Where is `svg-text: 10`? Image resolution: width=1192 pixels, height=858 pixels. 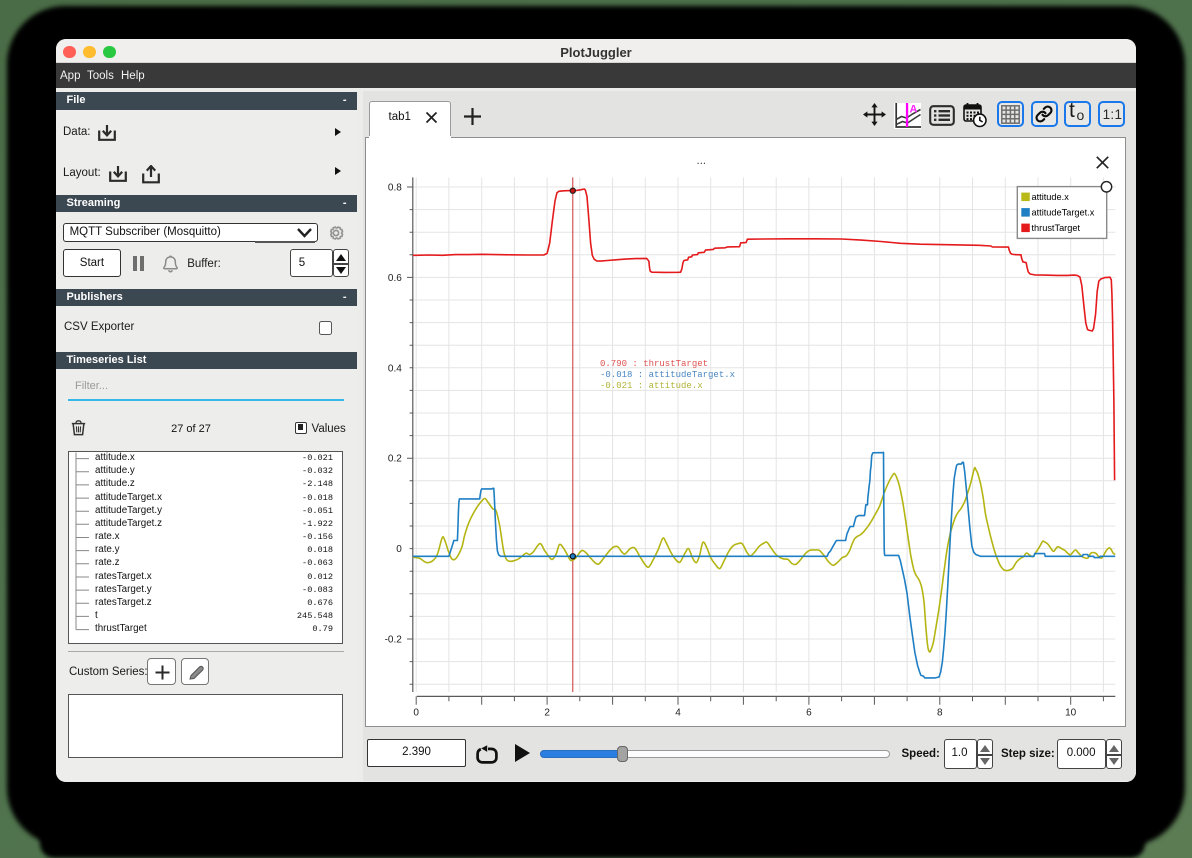
svg-text: 10 is located at coordinates (1071, 712).